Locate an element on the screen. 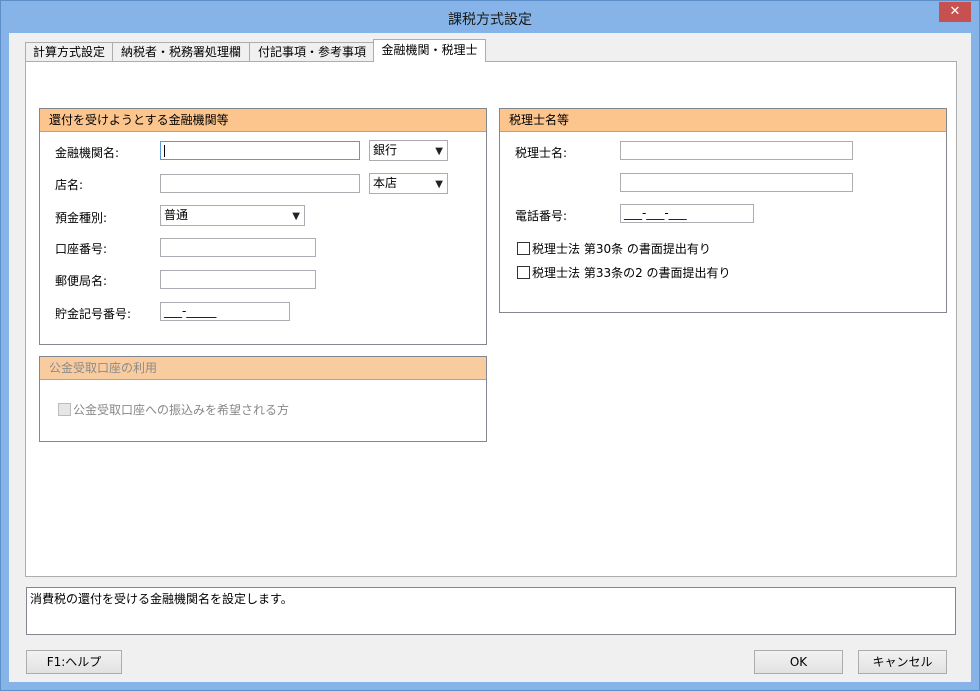 This screenshot has width=980, height=691. branch-input is located at coordinates (260, 183).